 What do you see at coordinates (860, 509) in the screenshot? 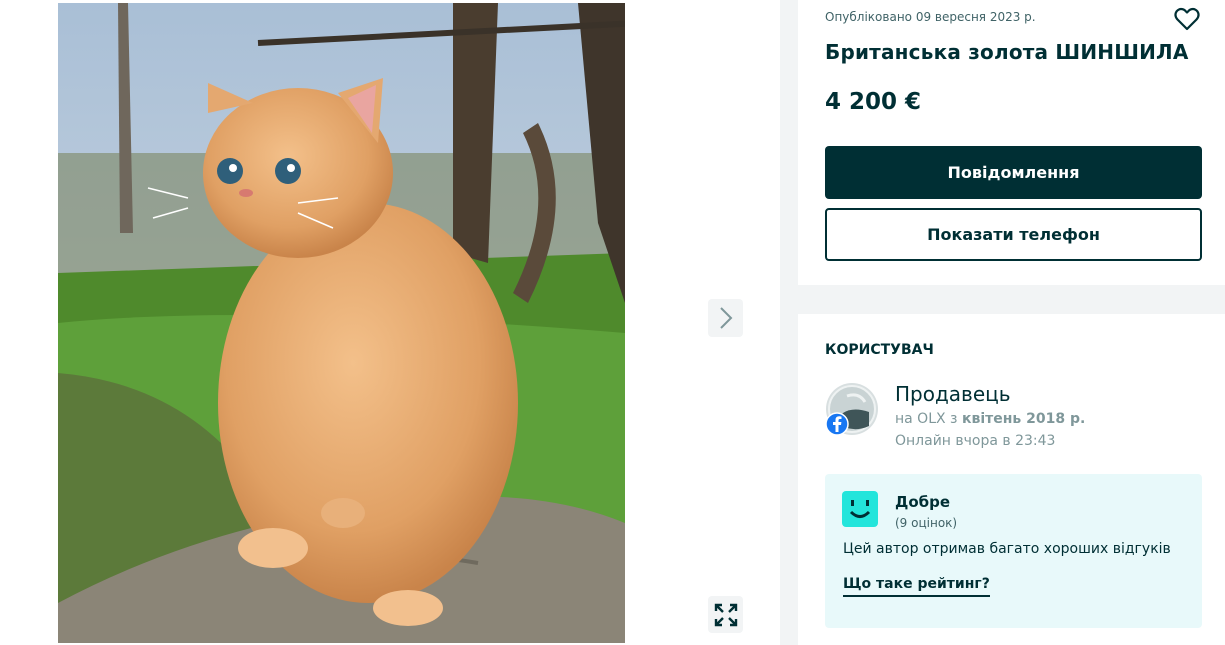
I see `smile-icon` at bounding box center [860, 509].